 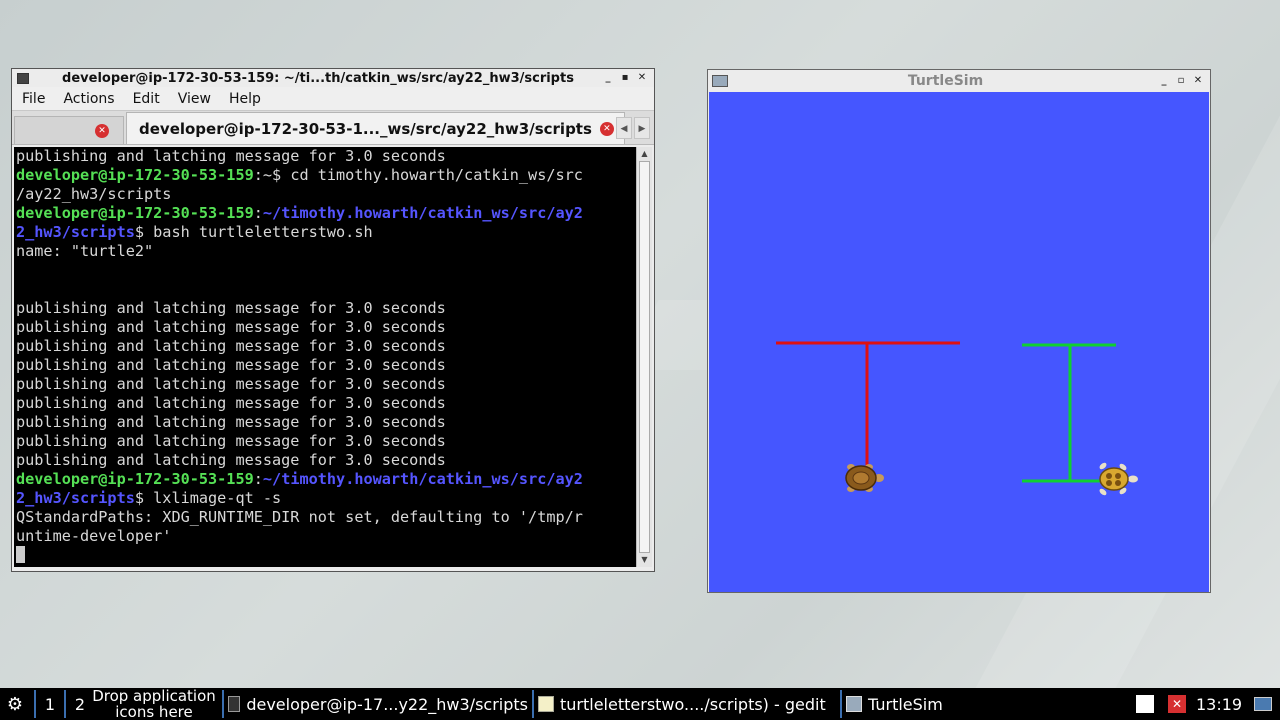 I want to click on clock: 13:19, so click(x=1219, y=704).